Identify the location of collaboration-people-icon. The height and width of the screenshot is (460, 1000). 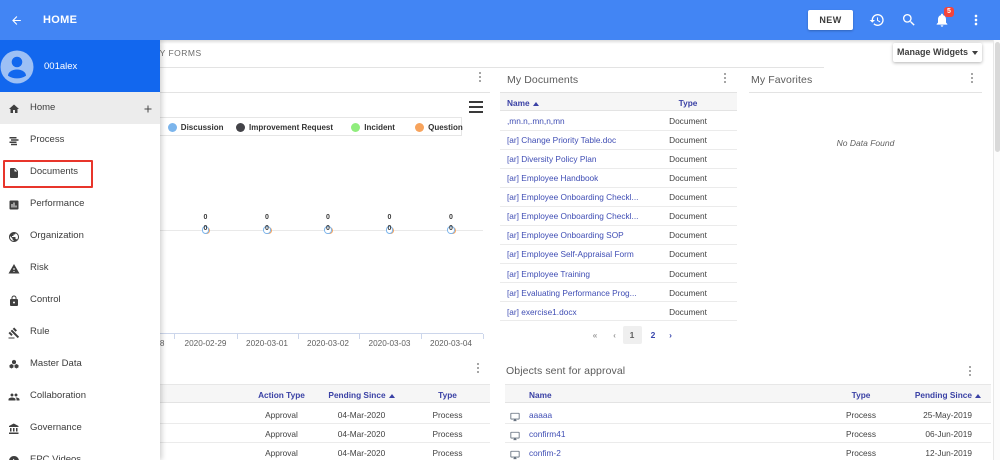
(14, 396).